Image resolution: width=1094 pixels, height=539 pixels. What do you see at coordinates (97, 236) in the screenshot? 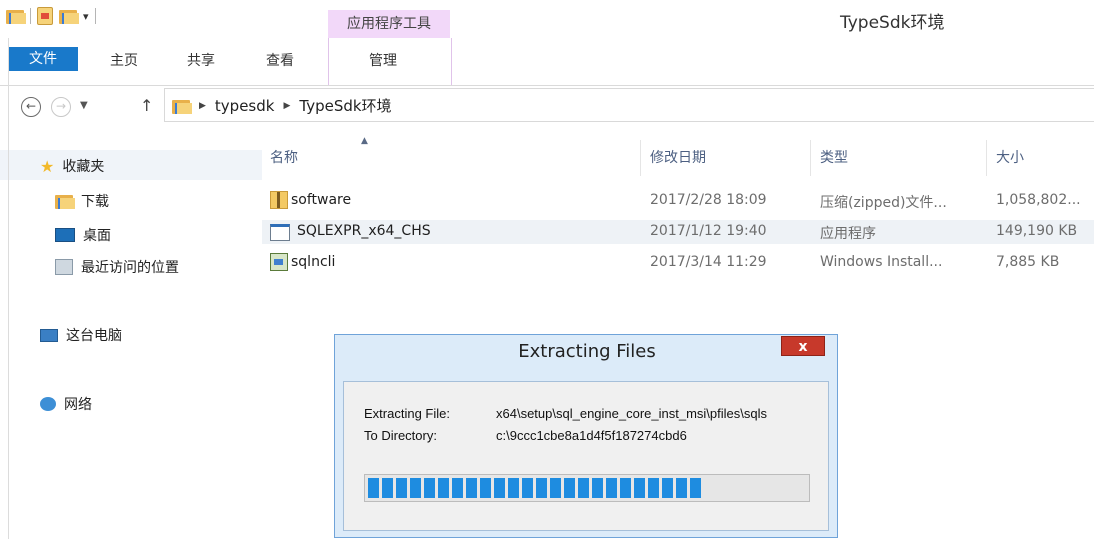
I see `sidebar-item-label: 桌面` at bounding box center [97, 236].